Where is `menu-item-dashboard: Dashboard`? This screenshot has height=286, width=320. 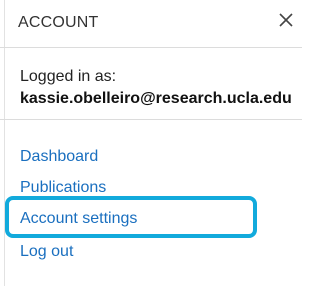
menu-item-dashboard: Dashboard is located at coordinates (59, 157).